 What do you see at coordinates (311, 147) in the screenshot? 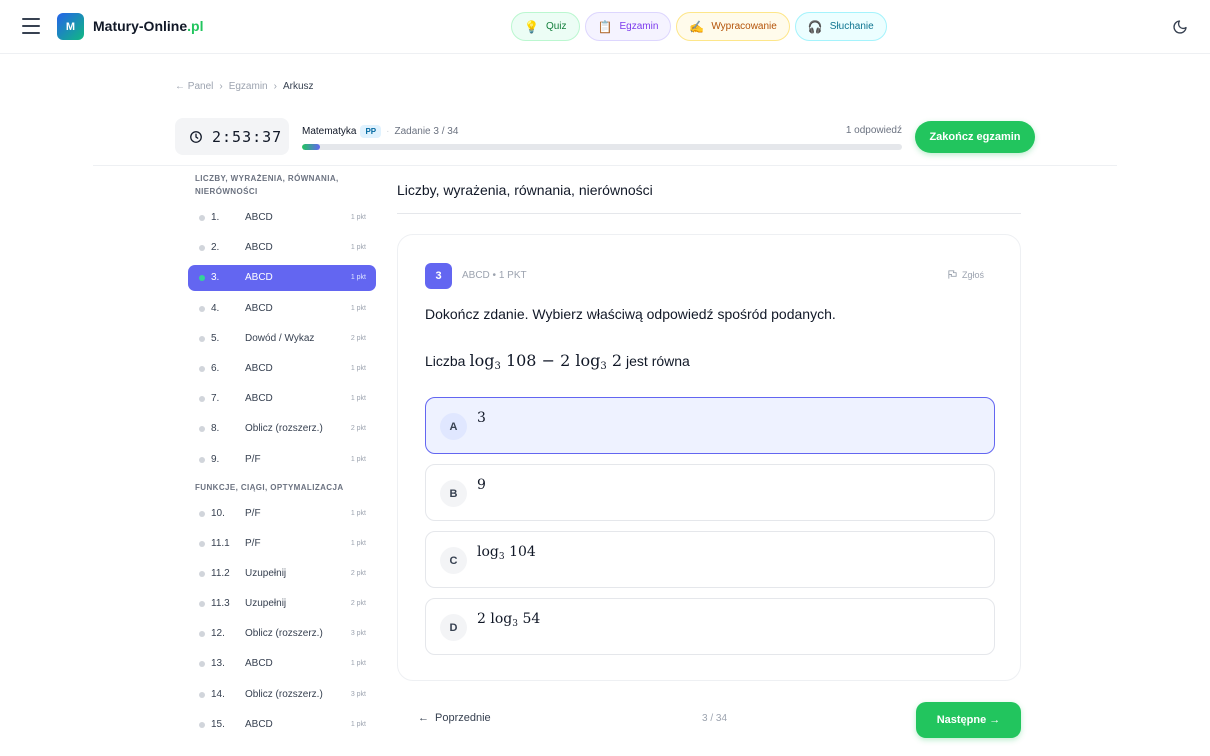
I see `exam-progress-fill` at bounding box center [311, 147].